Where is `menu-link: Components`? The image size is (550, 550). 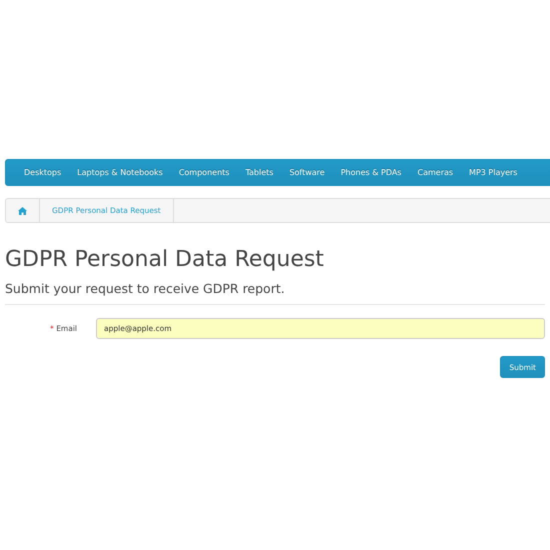
menu-link: Components is located at coordinates (204, 172).